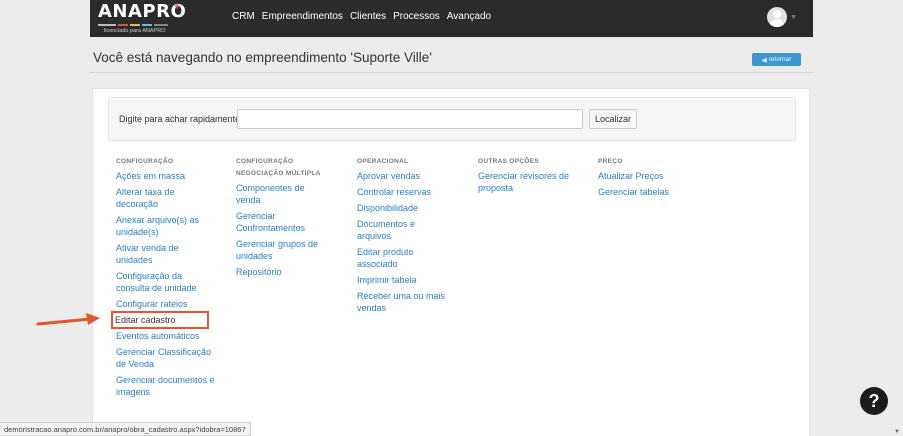 The height and width of the screenshot is (436, 903). What do you see at coordinates (281, 194) in the screenshot?
I see `link-componentes-venda: Componentes de venda` at bounding box center [281, 194].